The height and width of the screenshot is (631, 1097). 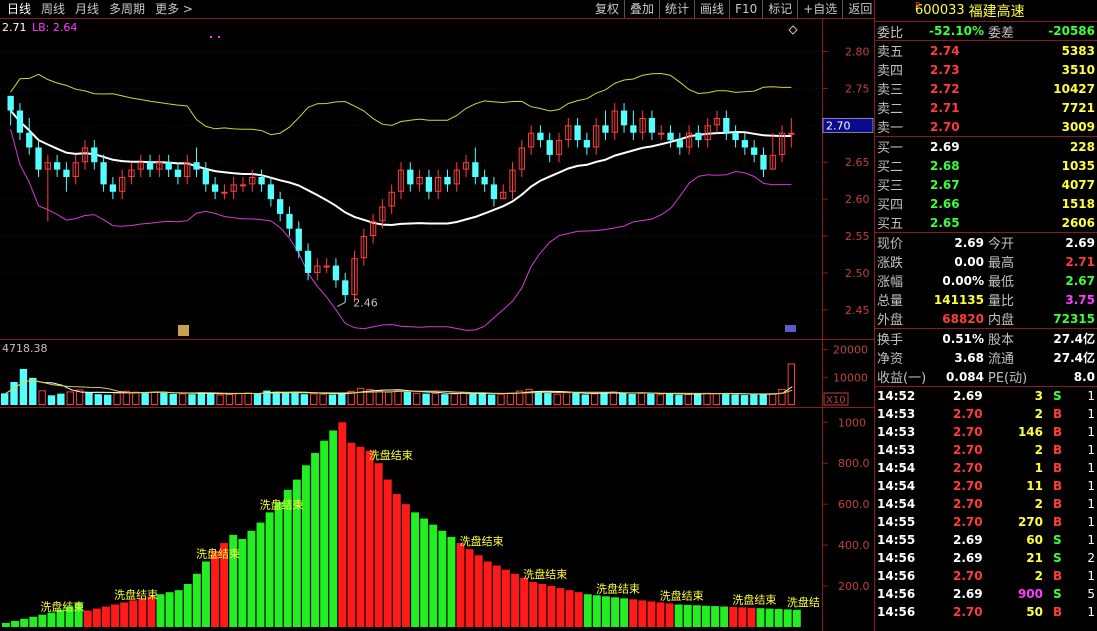 I want to click on tick-row: 14:53 2.70 2 B 1, so click(x=986, y=450).